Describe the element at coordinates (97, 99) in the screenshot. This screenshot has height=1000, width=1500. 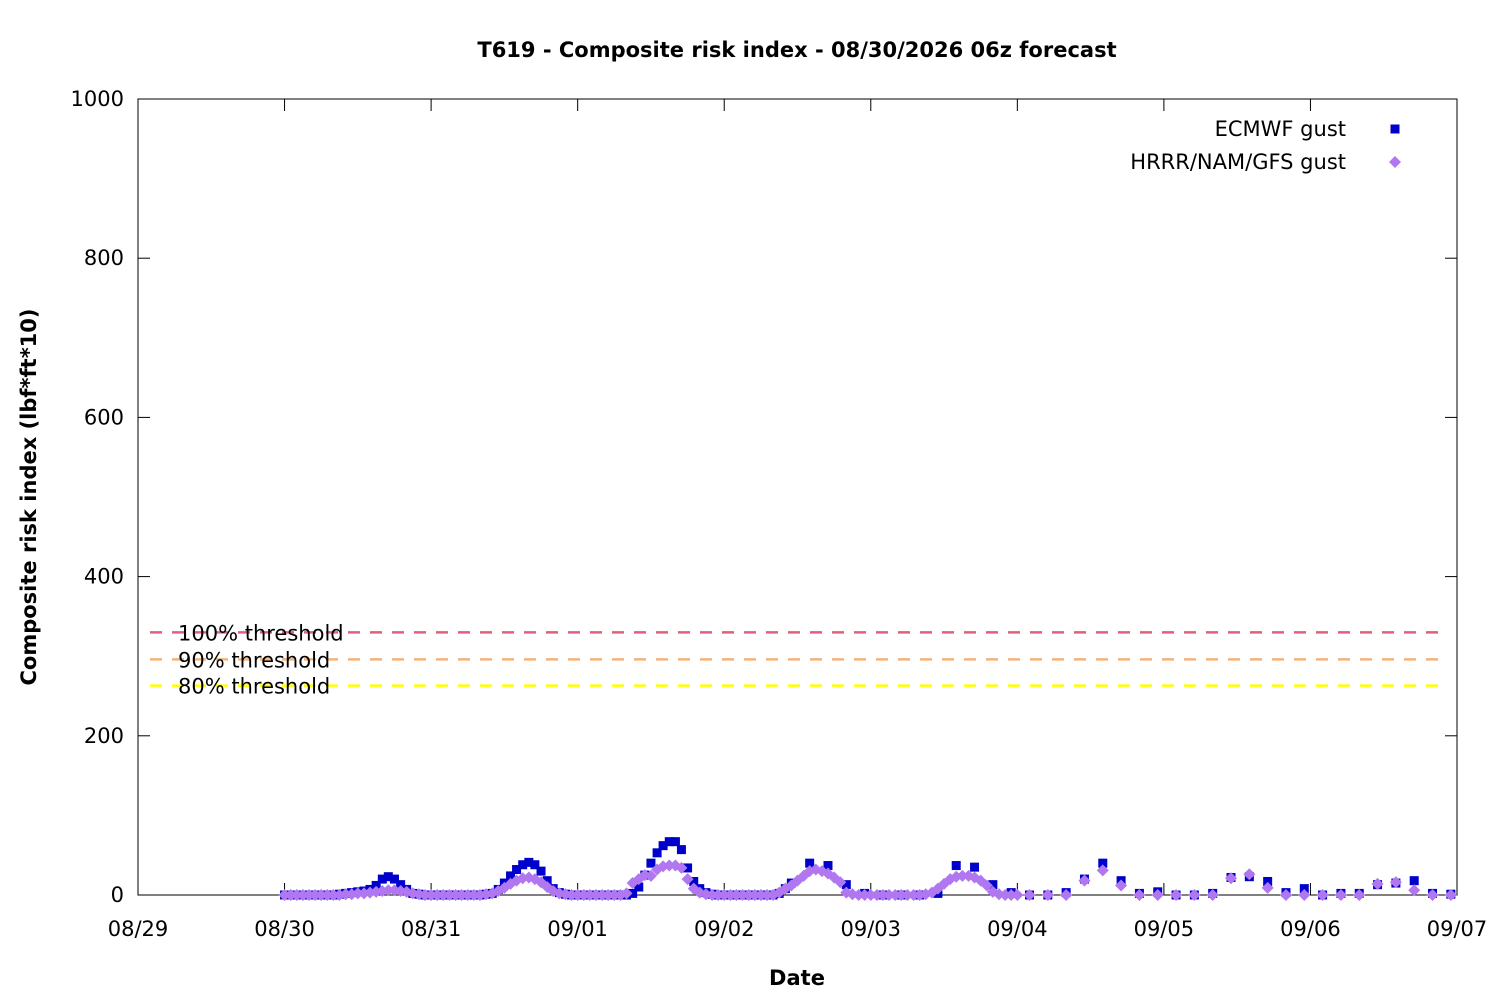
I see `y-tick-label: 1000` at that location.